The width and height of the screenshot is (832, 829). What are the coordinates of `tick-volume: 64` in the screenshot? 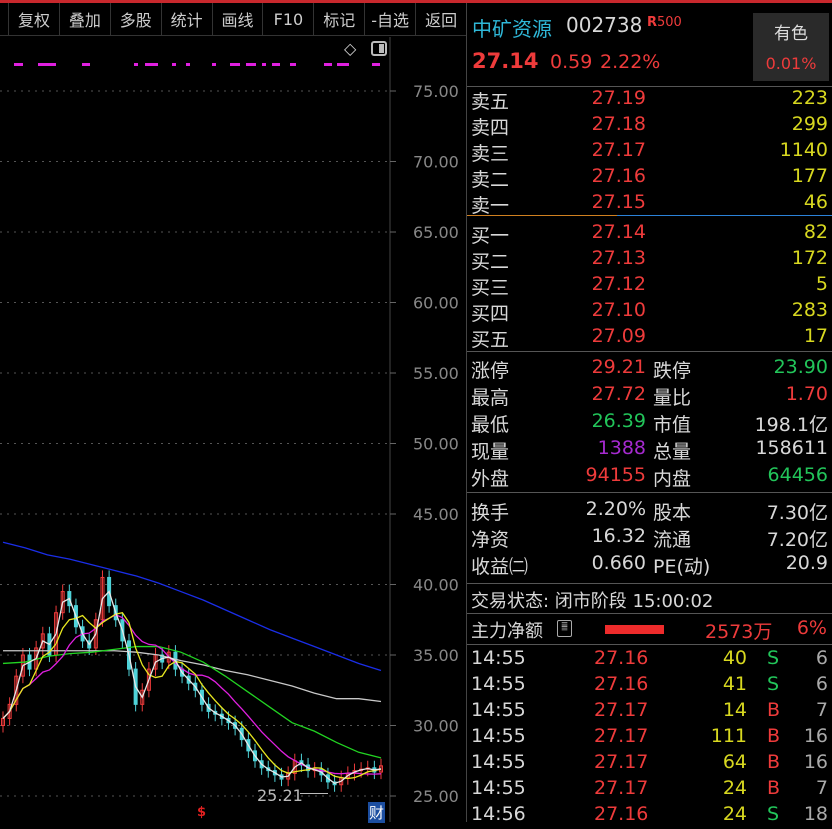 It's located at (734, 762).